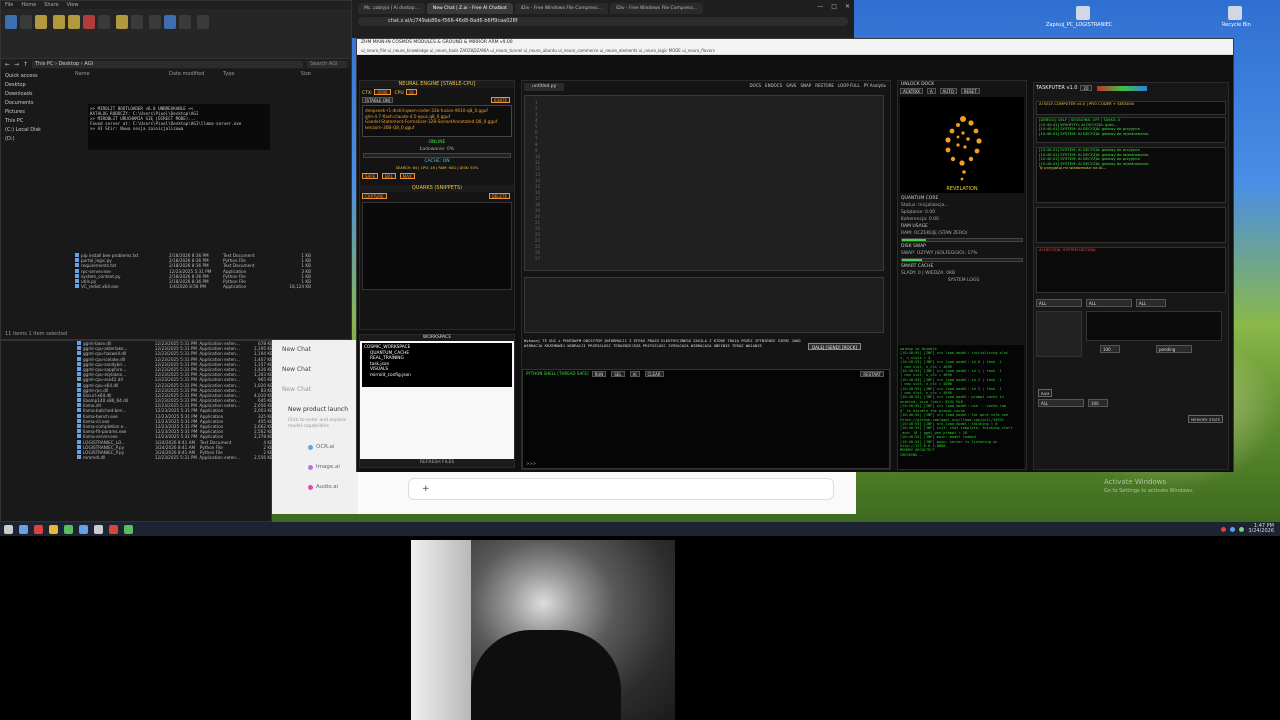 The image size is (1280, 720). I want to click on delete-icon, so click(89, 22).